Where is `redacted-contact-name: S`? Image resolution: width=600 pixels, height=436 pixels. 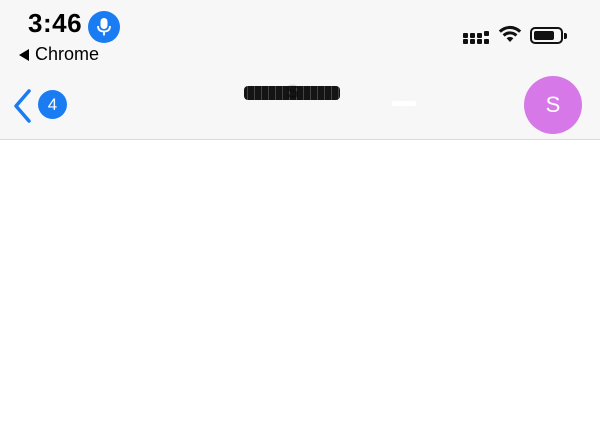
redacted-contact-name: S is located at coordinates (292, 93).